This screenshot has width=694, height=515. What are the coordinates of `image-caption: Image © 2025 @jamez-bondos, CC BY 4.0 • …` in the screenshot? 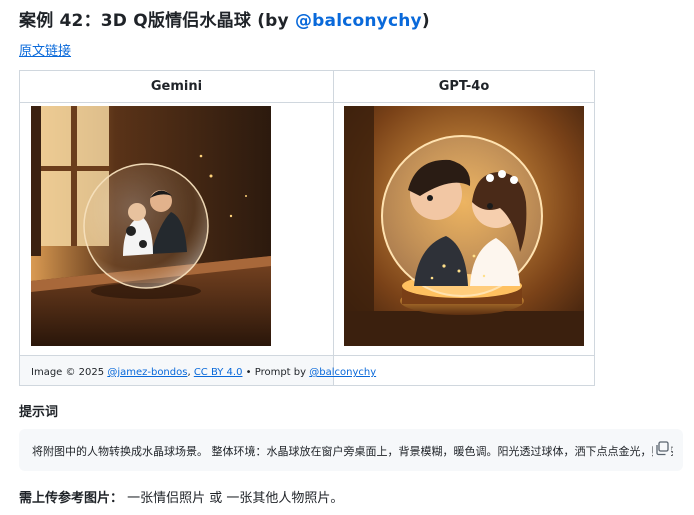 It's located at (203, 372).